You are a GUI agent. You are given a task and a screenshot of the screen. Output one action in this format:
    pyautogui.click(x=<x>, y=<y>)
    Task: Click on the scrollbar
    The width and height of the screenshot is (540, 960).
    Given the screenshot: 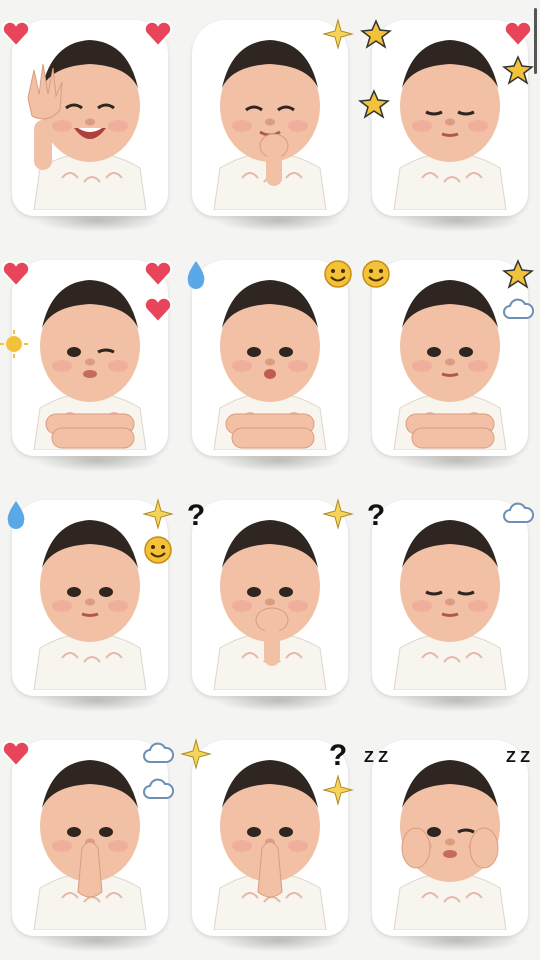 What is the action you would take?
    pyautogui.click(x=535, y=41)
    